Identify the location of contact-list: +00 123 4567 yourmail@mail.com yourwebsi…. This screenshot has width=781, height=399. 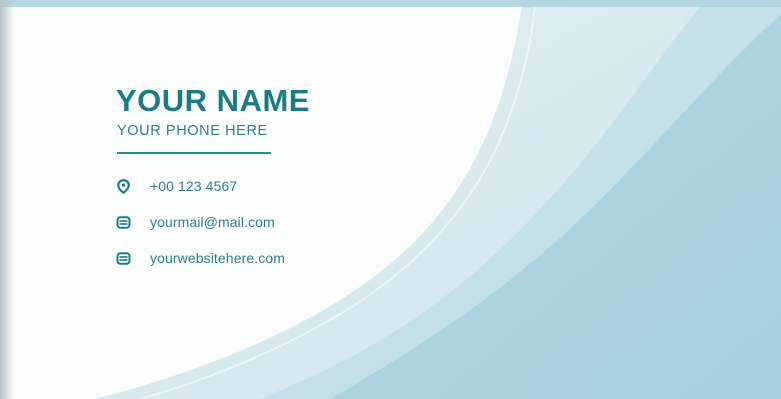
(281, 222).